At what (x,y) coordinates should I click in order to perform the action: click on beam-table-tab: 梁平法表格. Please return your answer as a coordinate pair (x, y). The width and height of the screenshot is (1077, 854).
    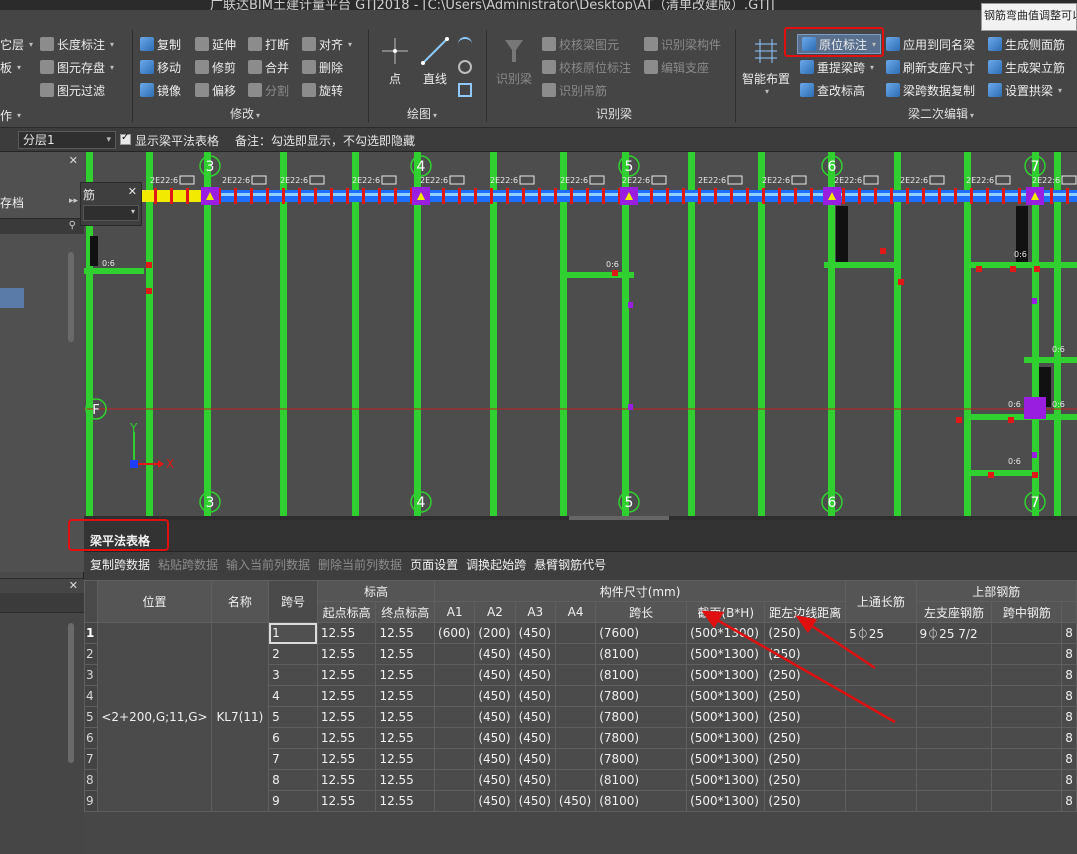
    Looking at the image, I should click on (120, 540).